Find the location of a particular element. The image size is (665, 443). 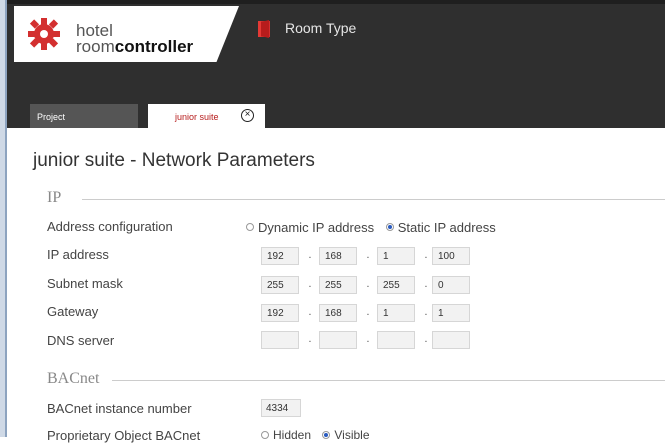

radio-visible: Visible is located at coordinates (346, 435).